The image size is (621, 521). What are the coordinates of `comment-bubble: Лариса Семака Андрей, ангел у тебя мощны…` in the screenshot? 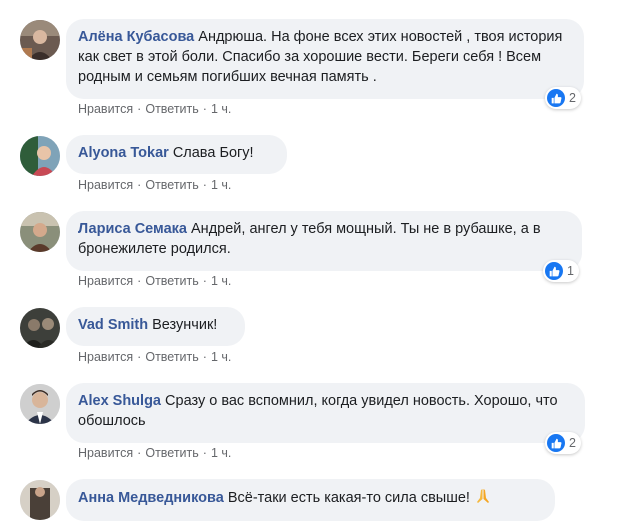 It's located at (324, 241).